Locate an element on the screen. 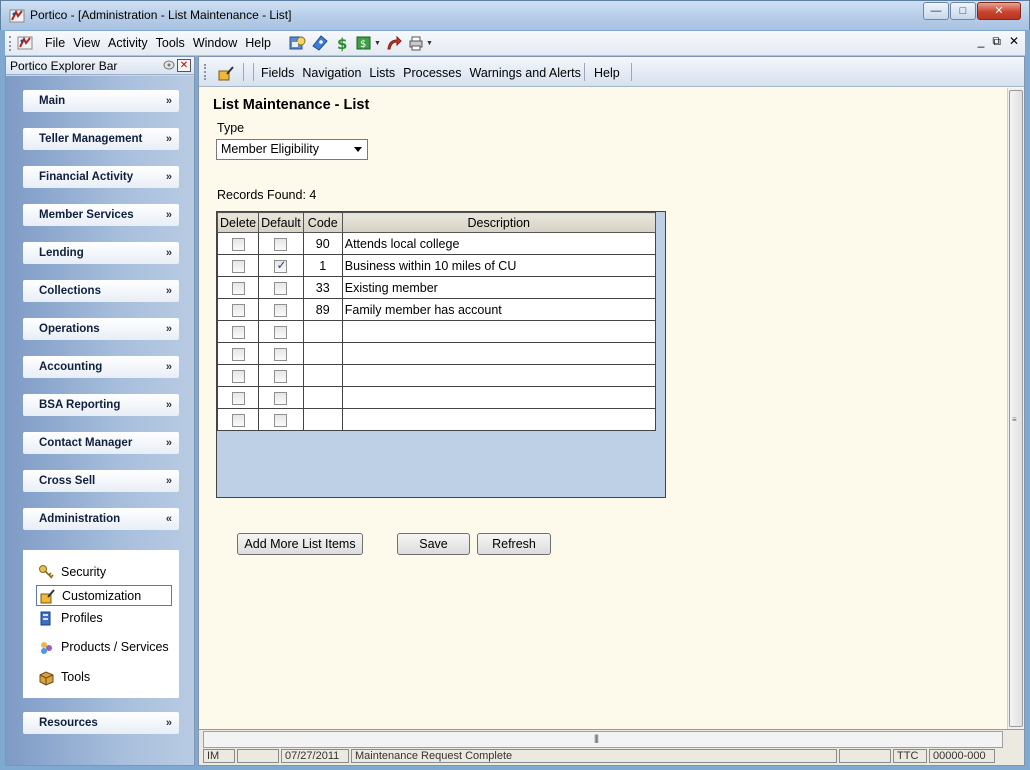  menu-warnings-and-alerts: Warnings and Alerts is located at coordinates (524, 73).